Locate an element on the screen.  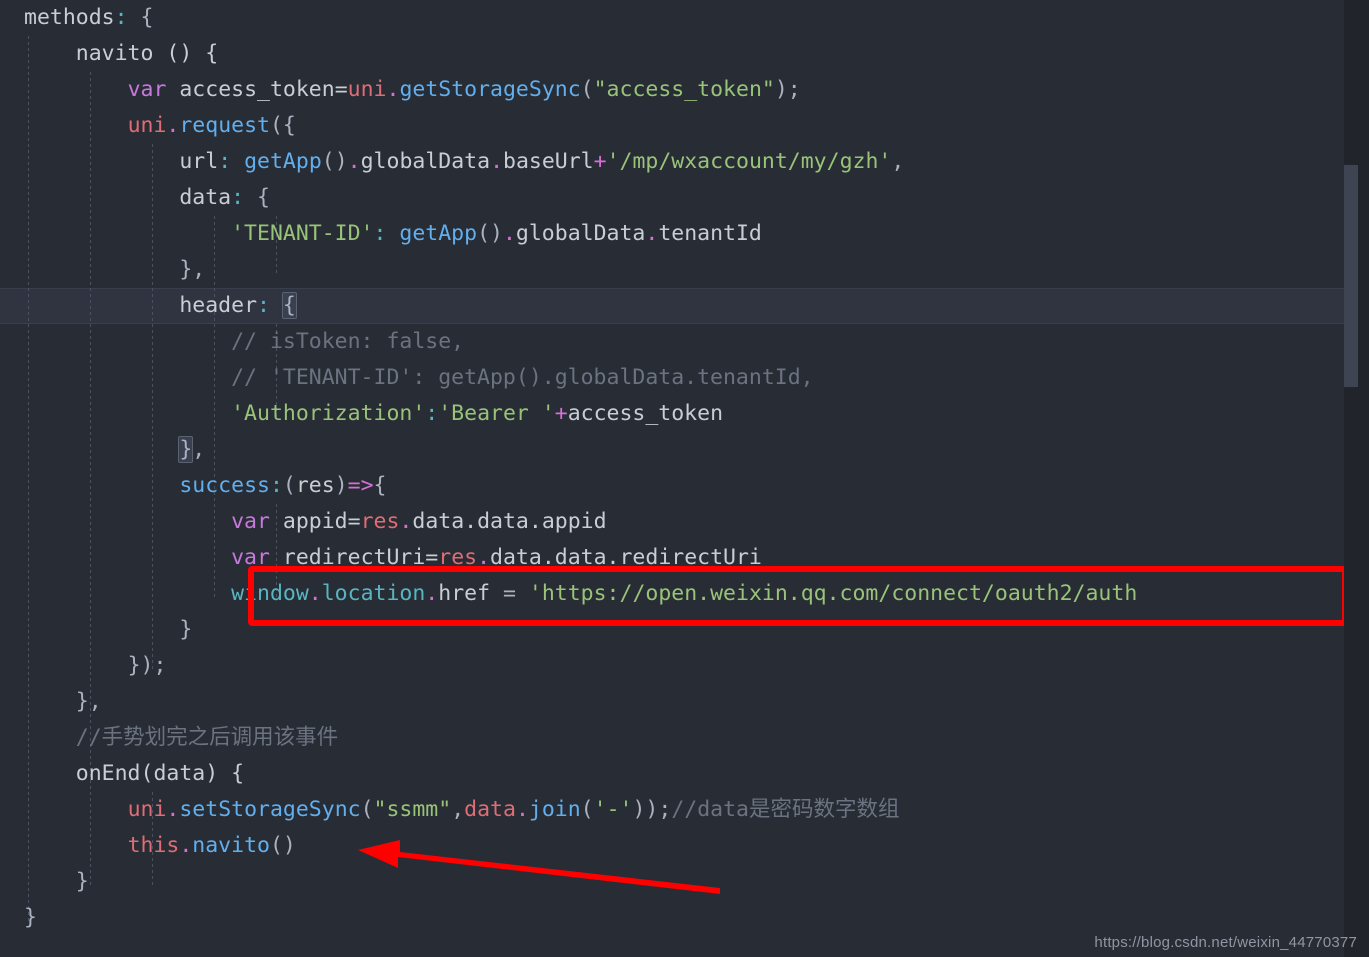
bracket-match-highlight: { is located at coordinates (289, 305).